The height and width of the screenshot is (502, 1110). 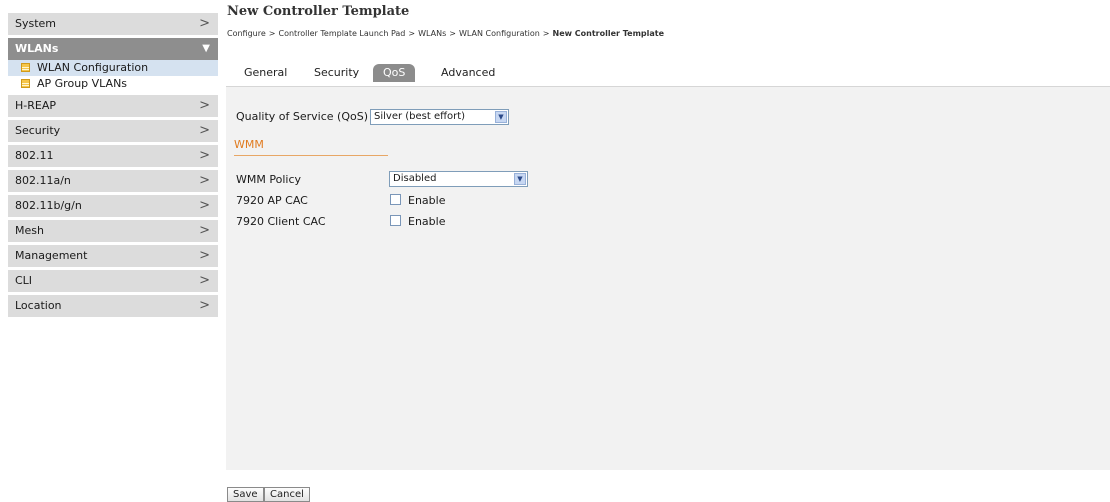 I want to click on sidebar-item-location: Location >, so click(x=113, y=307).